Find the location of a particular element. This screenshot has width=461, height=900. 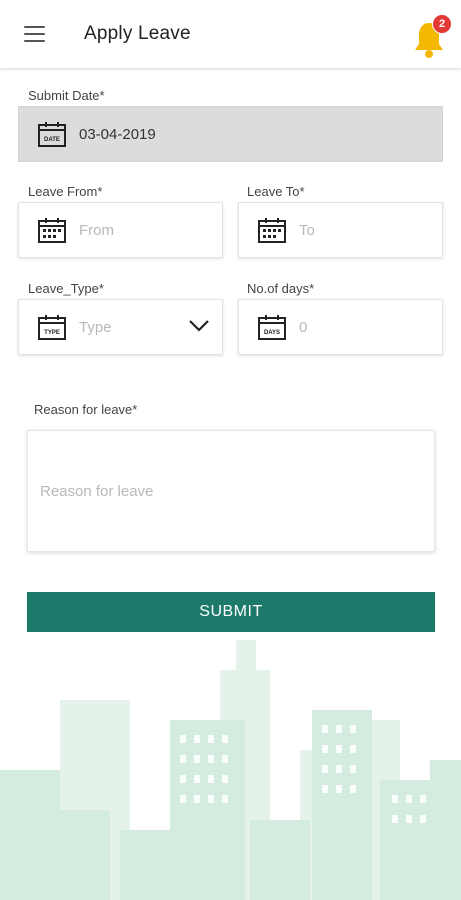

date-icon-text: DATE is located at coordinates (52, 140).